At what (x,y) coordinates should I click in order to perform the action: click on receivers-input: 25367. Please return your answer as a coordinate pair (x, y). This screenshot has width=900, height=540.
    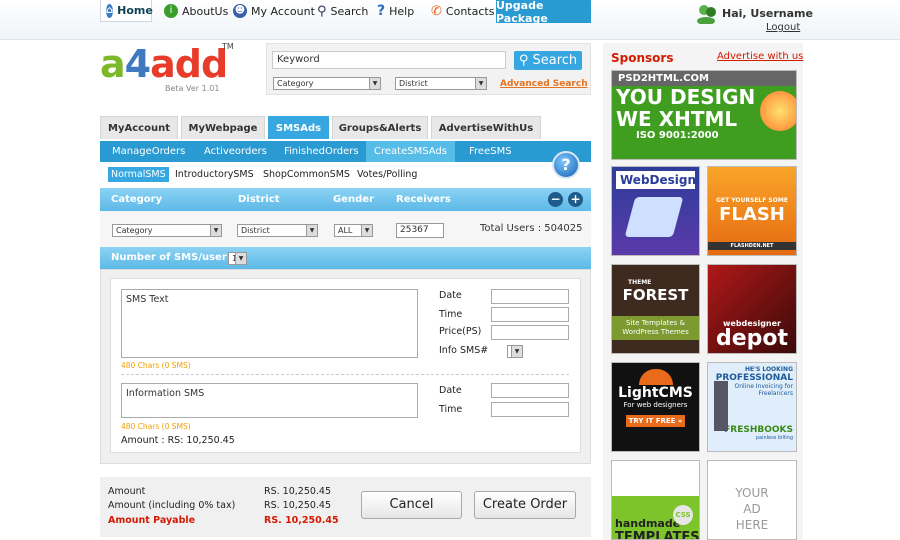
    Looking at the image, I should click on (420, 230).